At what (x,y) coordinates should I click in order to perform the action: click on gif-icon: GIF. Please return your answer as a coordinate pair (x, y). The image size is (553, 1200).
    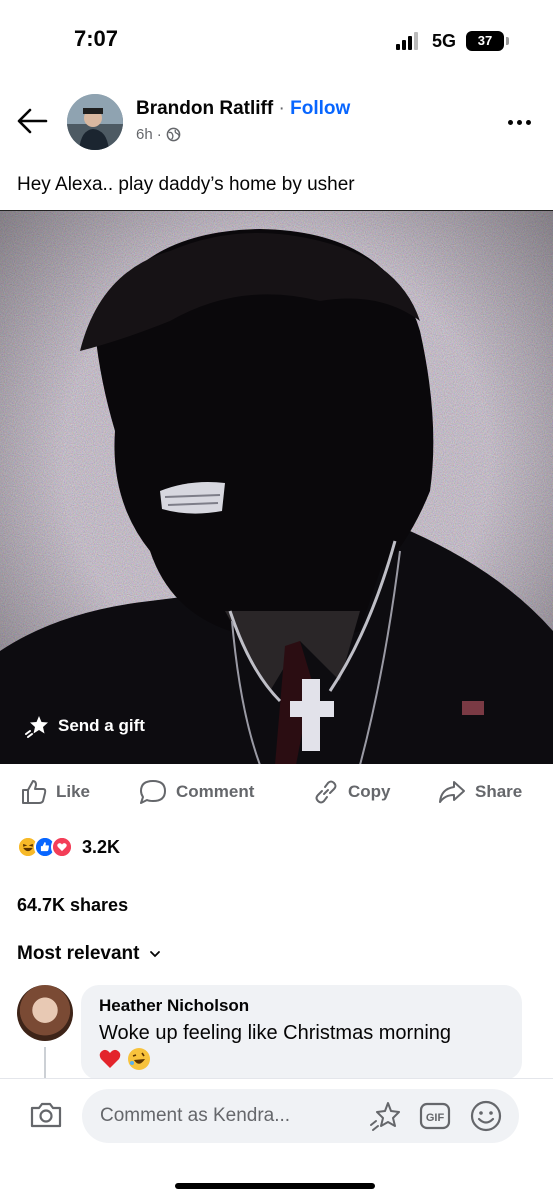
    Looking at the image, I should click on (435, 1116).